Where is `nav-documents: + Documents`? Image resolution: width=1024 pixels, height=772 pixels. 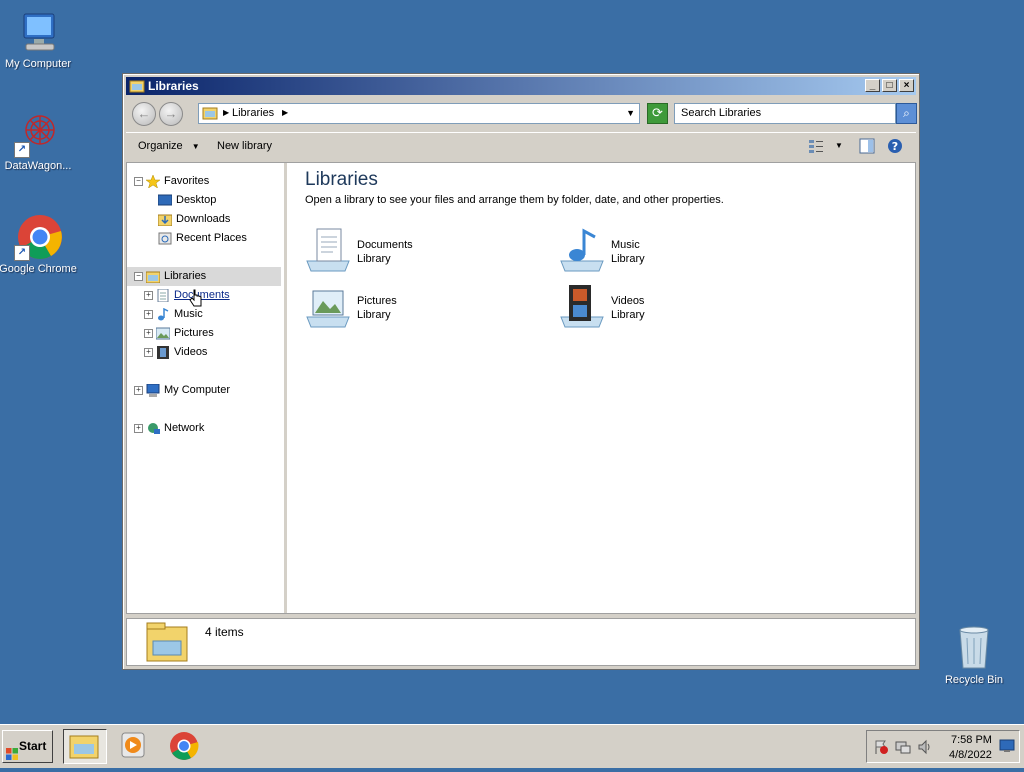
nav-documents: + Documents is located at coordinates (187, 295).